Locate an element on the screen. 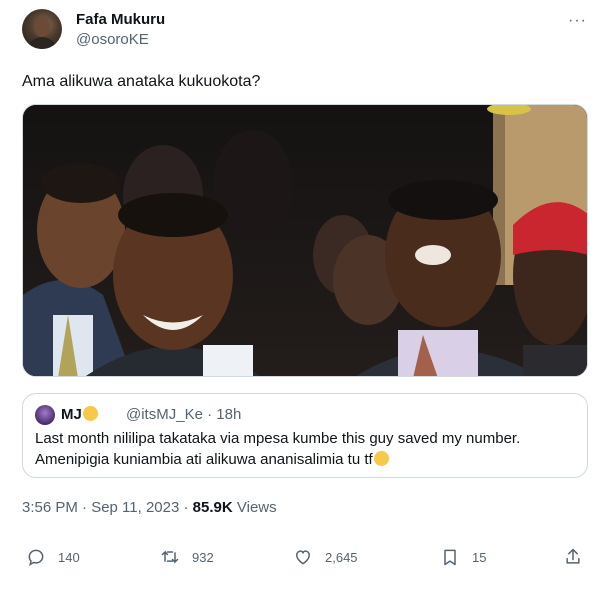 The height and width of the screenshot is (590, 604). more-options-icon: ··· is located at coordinates (577, 21).